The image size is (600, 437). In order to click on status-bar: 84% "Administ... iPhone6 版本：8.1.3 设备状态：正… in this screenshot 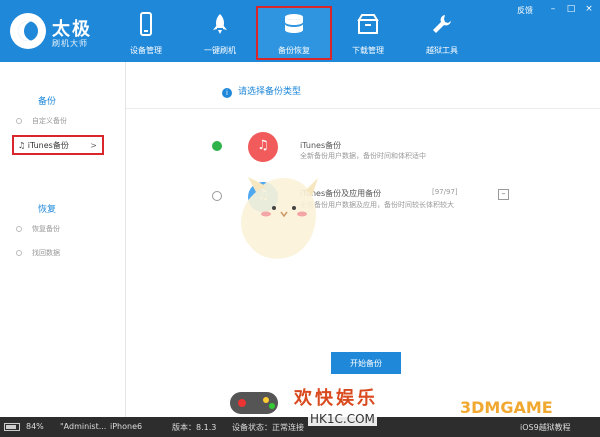, I will do `click(300, 427)`.